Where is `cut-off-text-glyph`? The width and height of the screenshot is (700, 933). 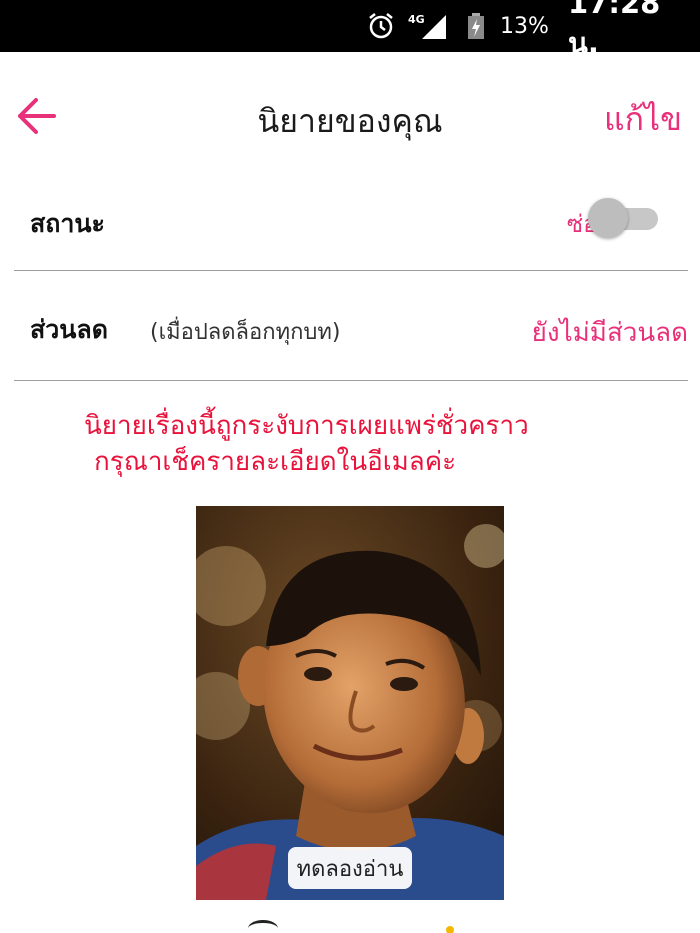
cut-off-text-glyph is located at coordinates (263, 926).